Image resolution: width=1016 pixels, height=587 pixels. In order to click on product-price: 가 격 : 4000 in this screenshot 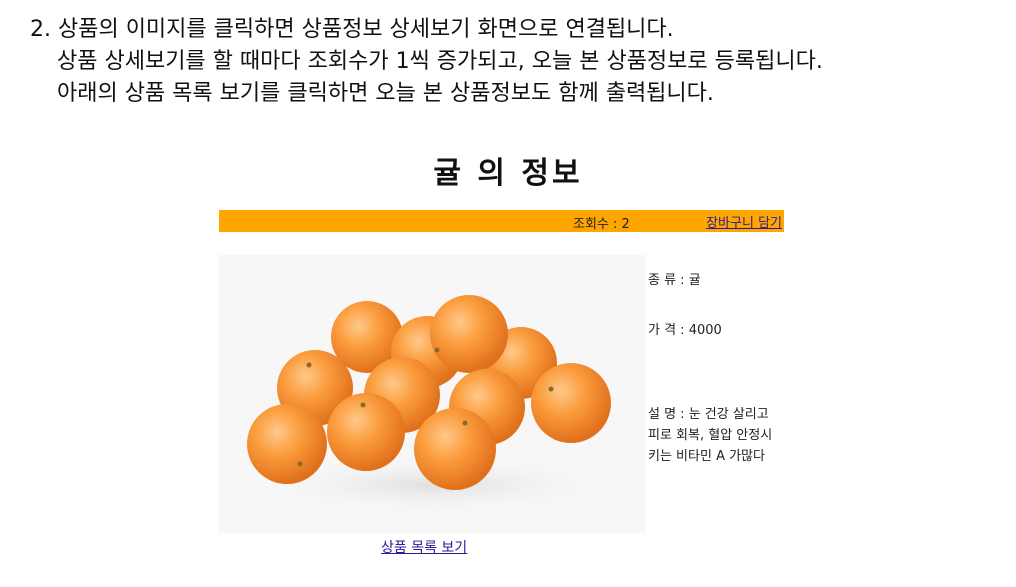, I will do `click(685, 330)`.